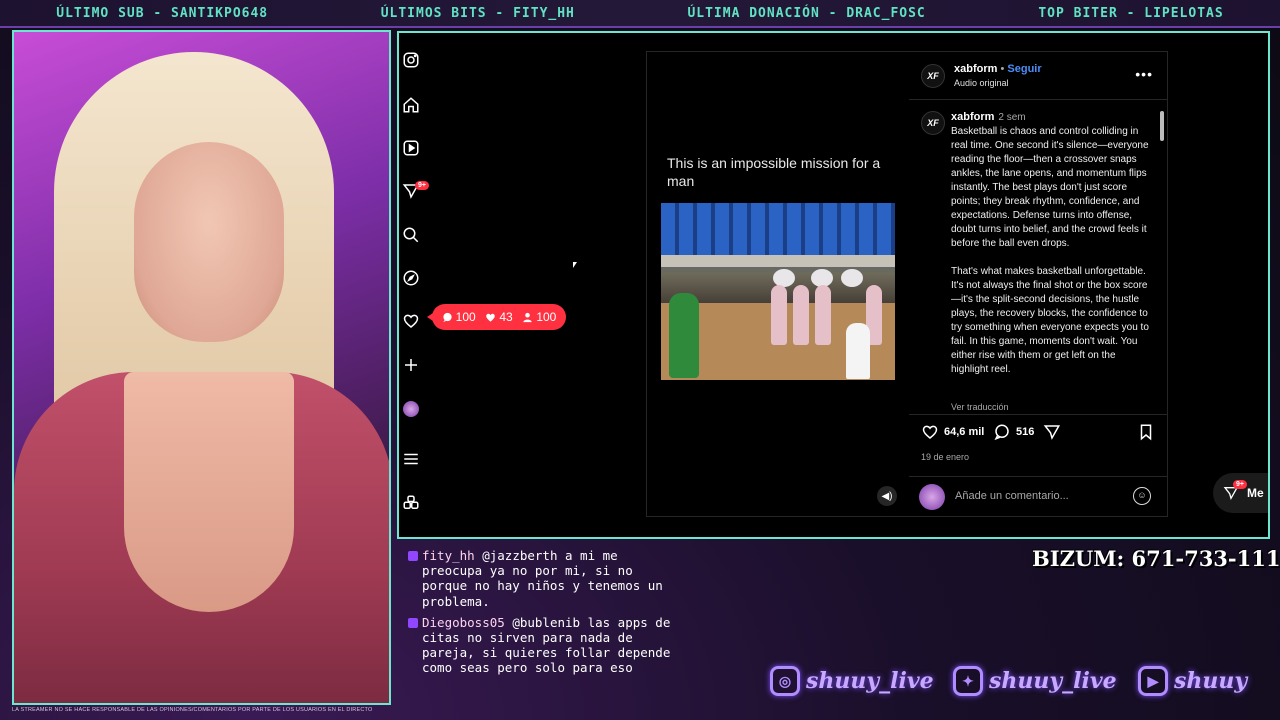  I want to click on webcam-person-neckline, so click(209, 492).